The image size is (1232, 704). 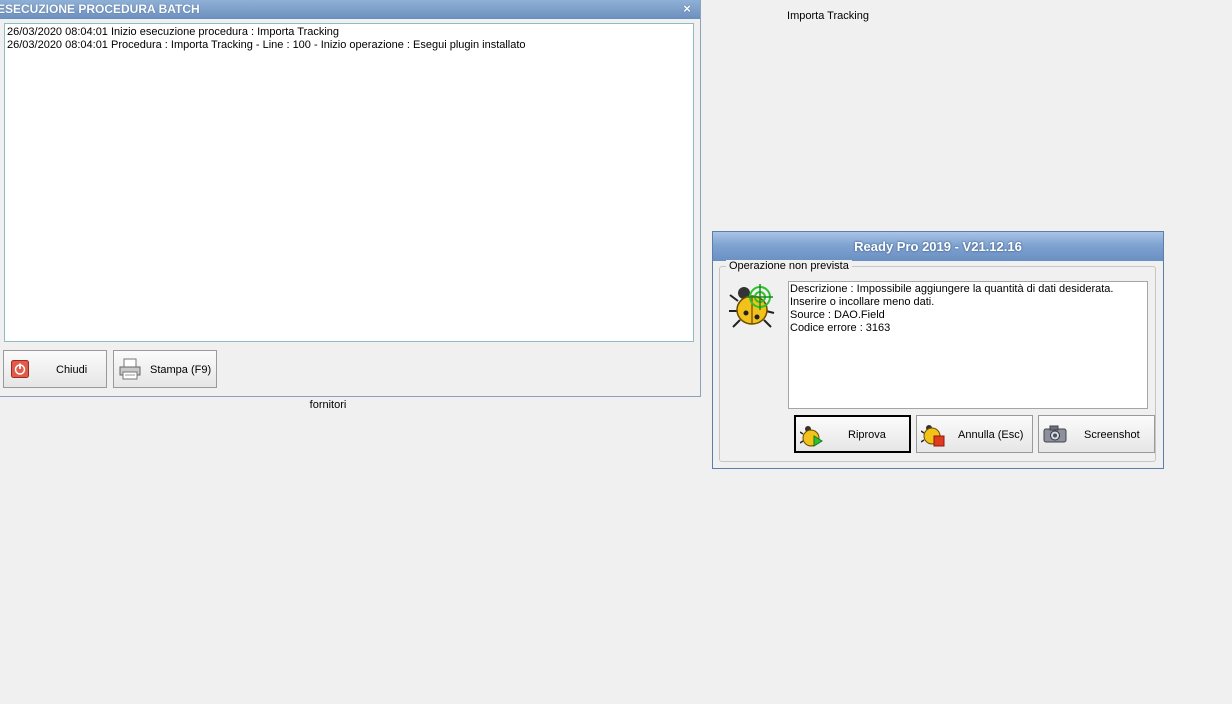 I want to click on error-group-label: Operazione non prevista, so click(x=789, y=266).